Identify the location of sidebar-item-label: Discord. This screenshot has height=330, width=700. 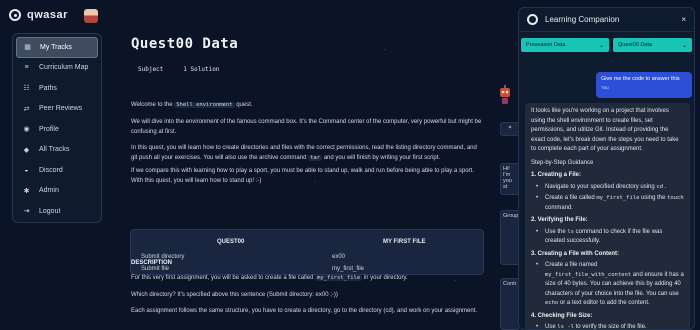
(51, 170).